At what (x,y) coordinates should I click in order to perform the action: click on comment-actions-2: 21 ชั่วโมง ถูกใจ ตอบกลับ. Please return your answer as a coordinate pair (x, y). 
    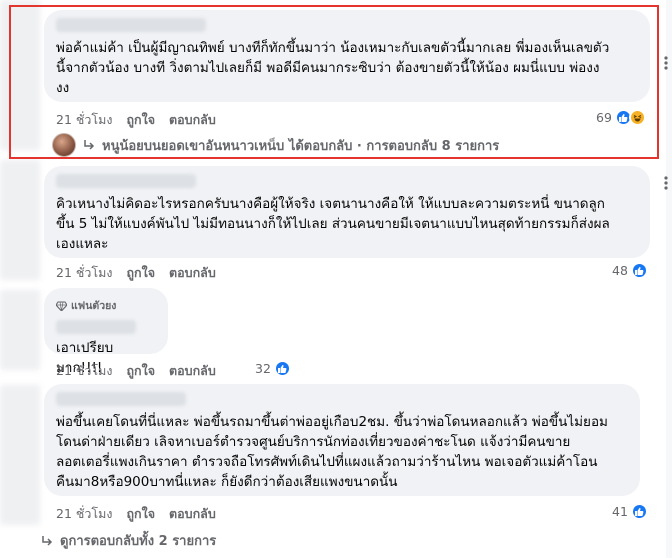
    Looking at the image, I should click on (136, 273).